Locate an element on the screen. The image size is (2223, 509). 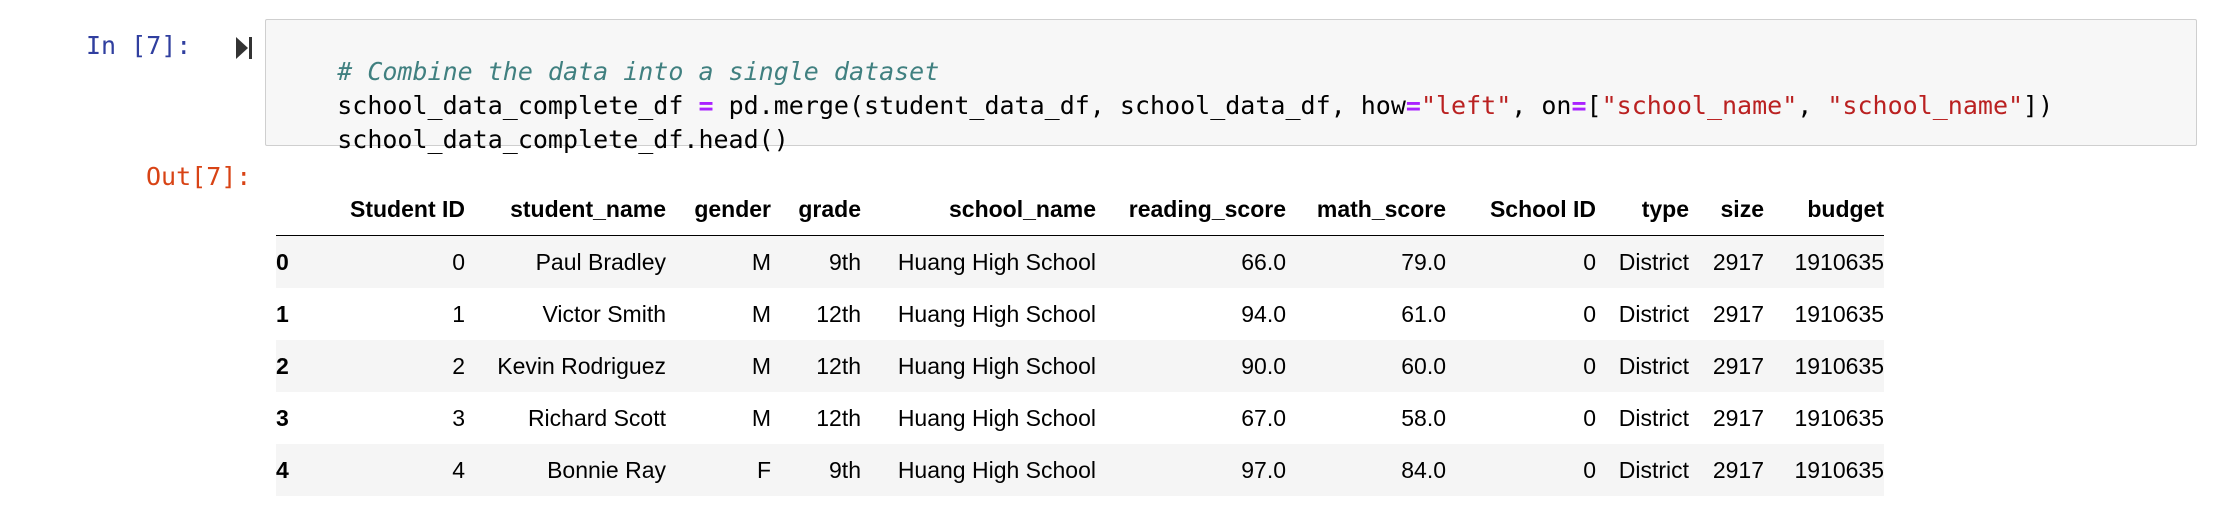
row-index: 4 is located at coordinates (282, 469).